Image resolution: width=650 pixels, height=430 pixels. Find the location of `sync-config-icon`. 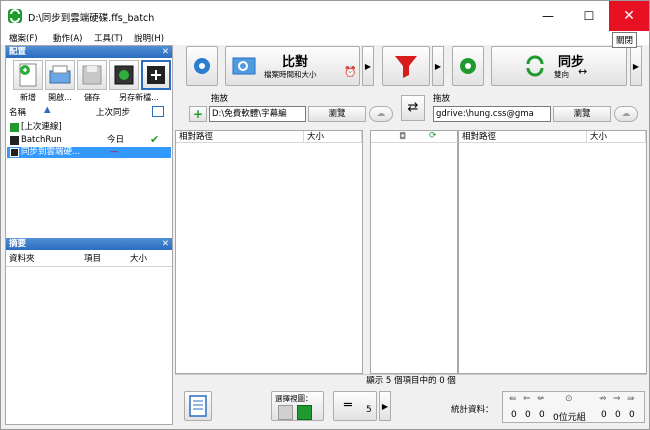

sync-config-icon is located at coordinates (14, 127).